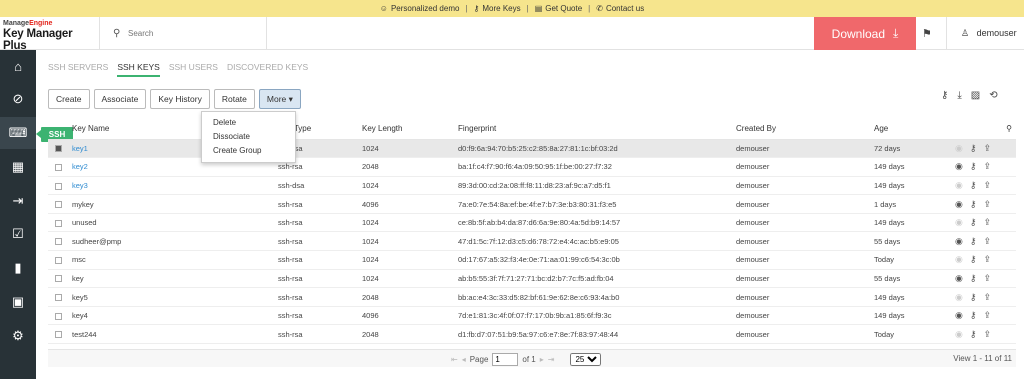 The image size is (1024, 379). What do you see at coordinates (586, 359) in the screenshot?
I see `page-size-select: 25` at bounding box center [586, 359].